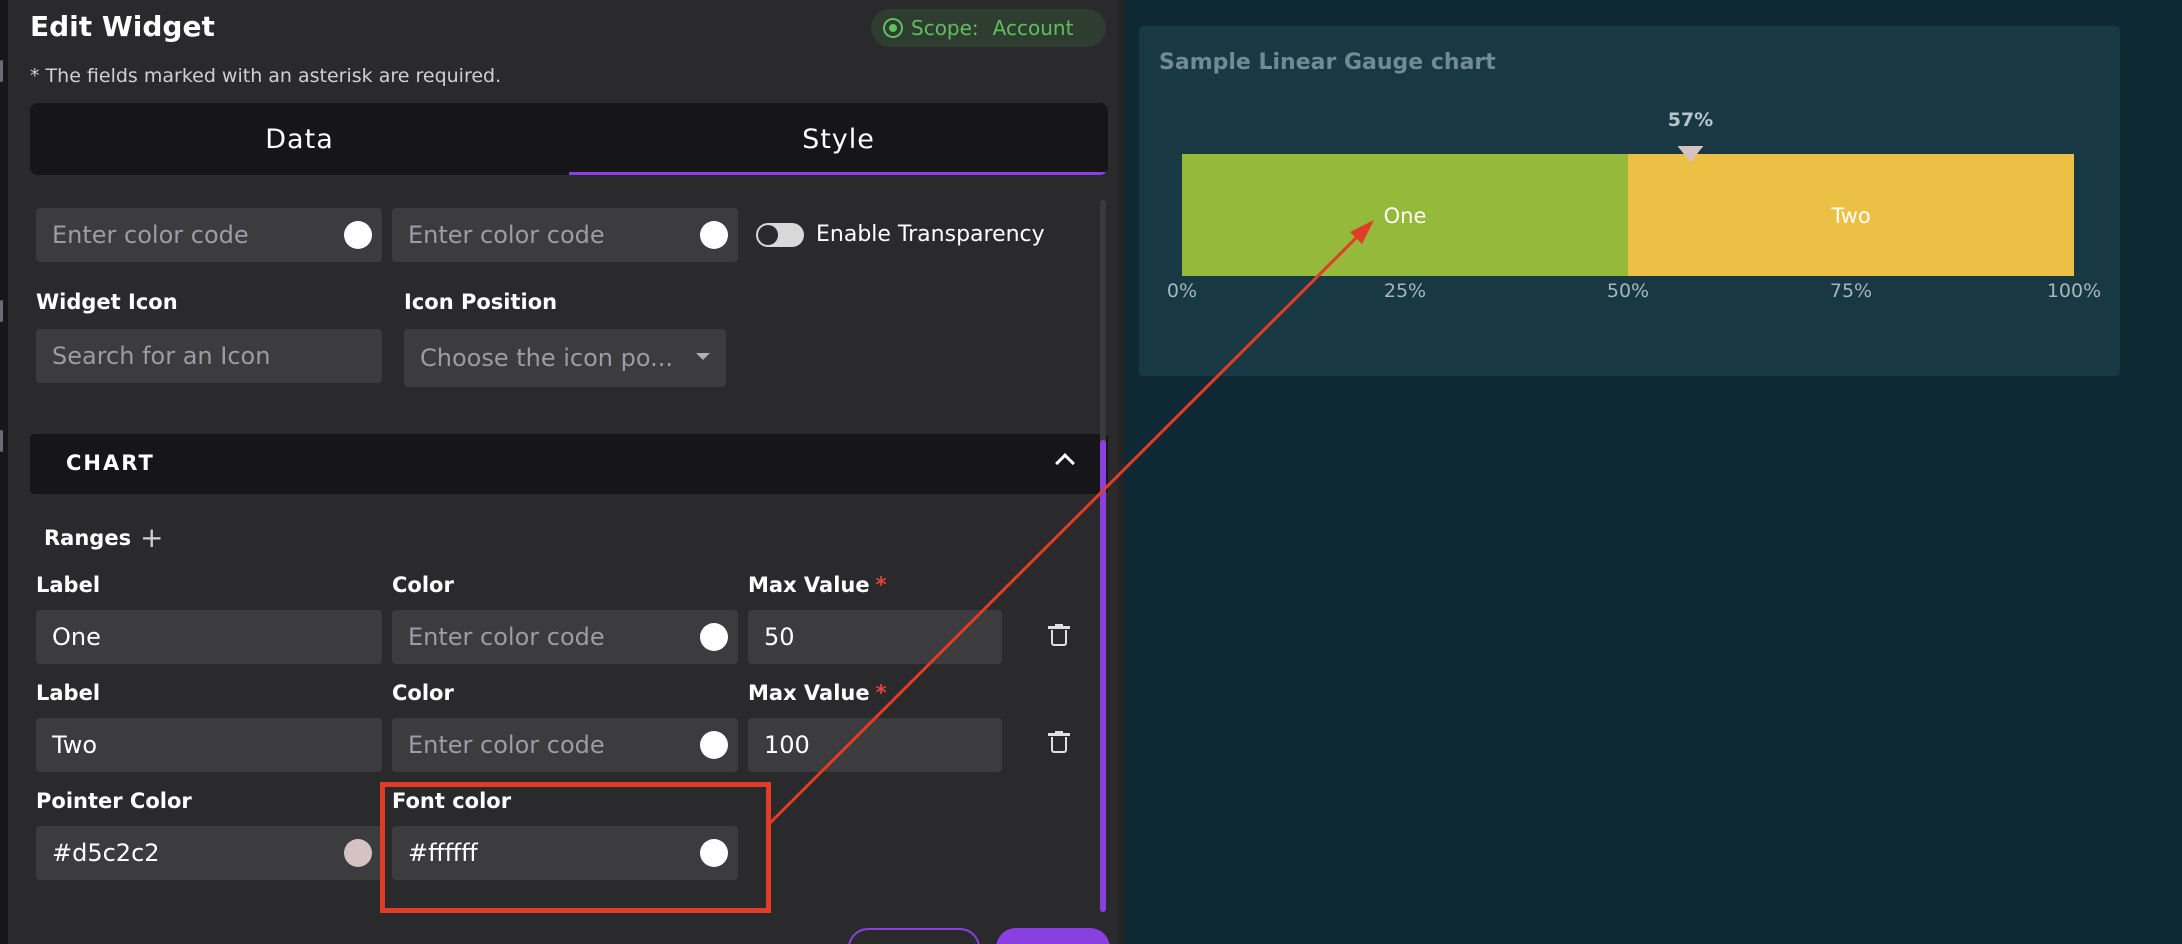  I want to click on chart-section-title: CHART, so click(110, 463).